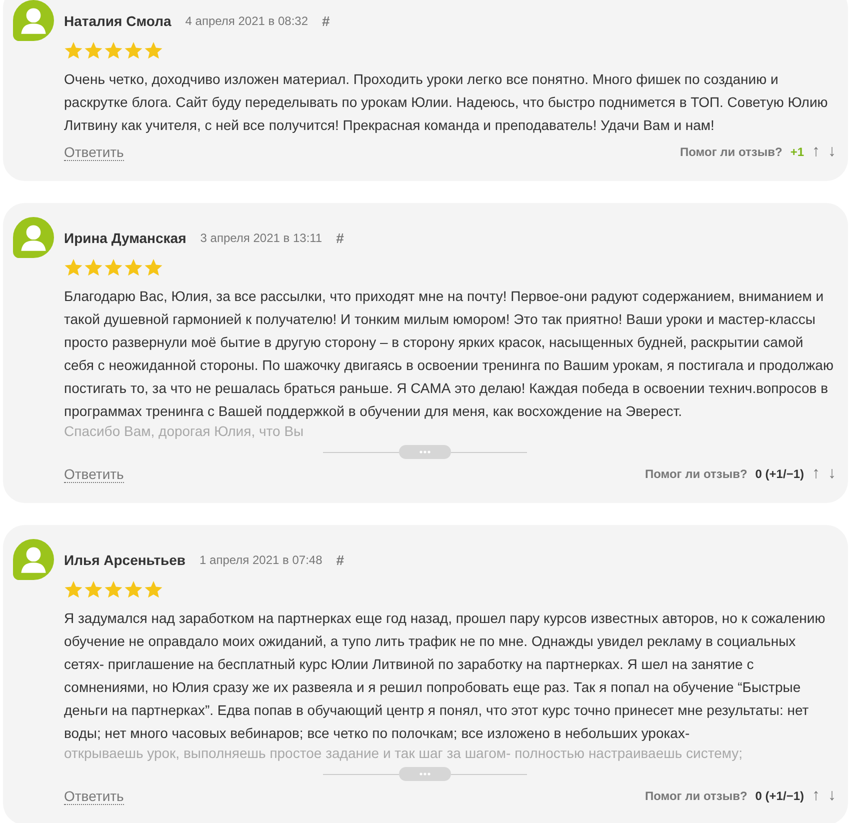 The width and height of the screenshot is (852, 823). Describe the element at coordinates (184, 431) in the screenshot. I see `faded-text: Спасибо Вам, дорогая Юлия, что Вы` at that location.